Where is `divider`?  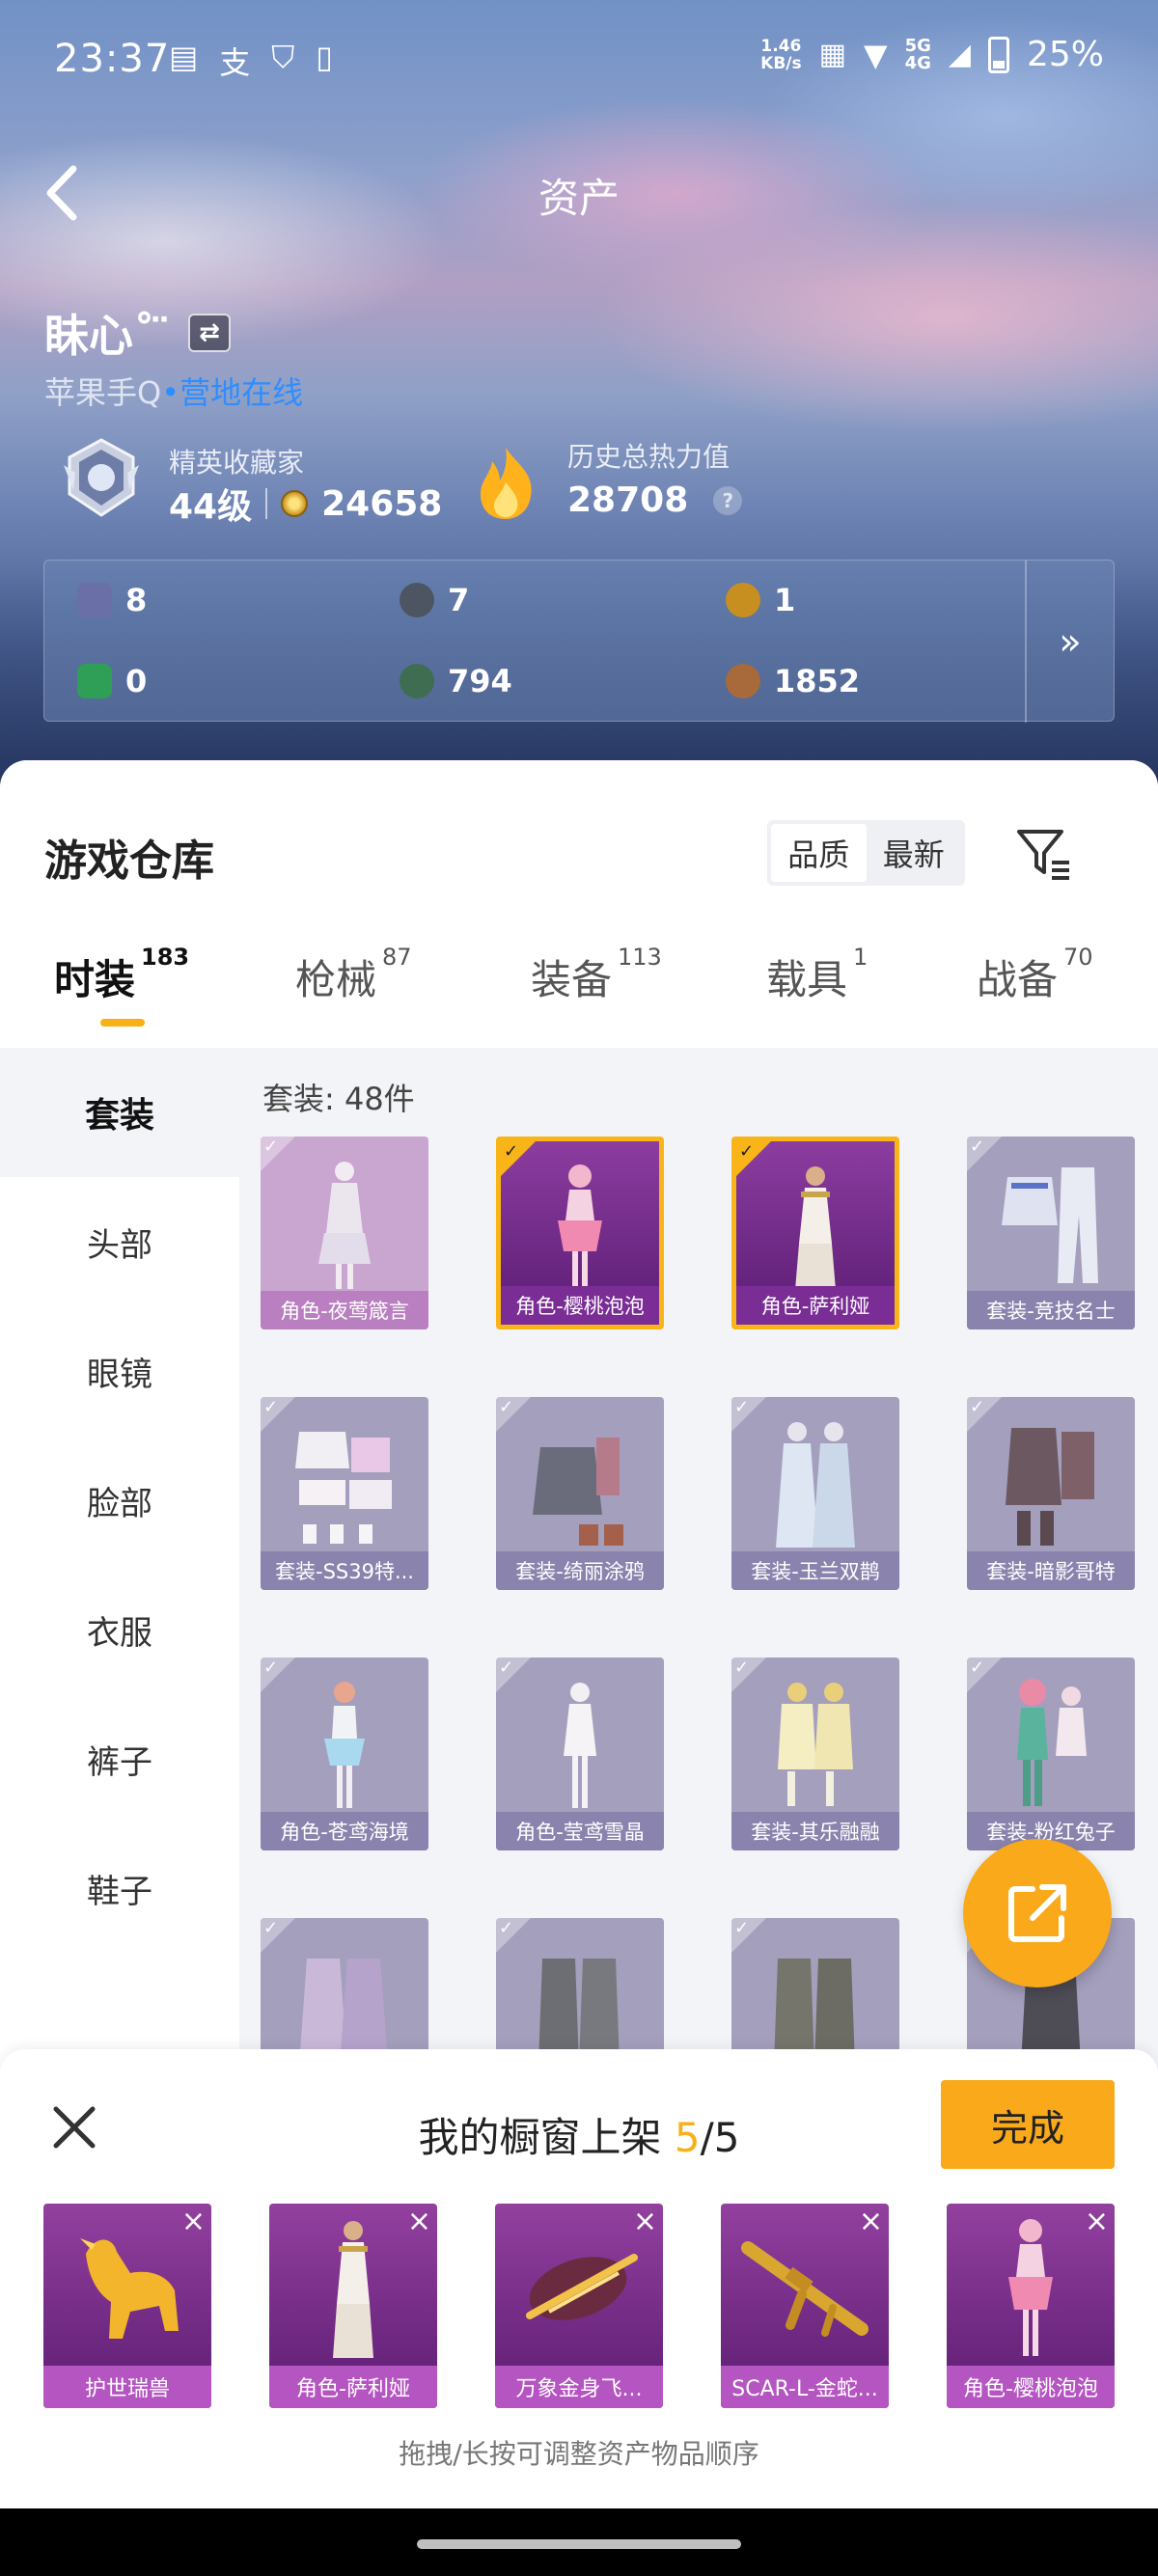
divider is located at coordinates (266, 503).